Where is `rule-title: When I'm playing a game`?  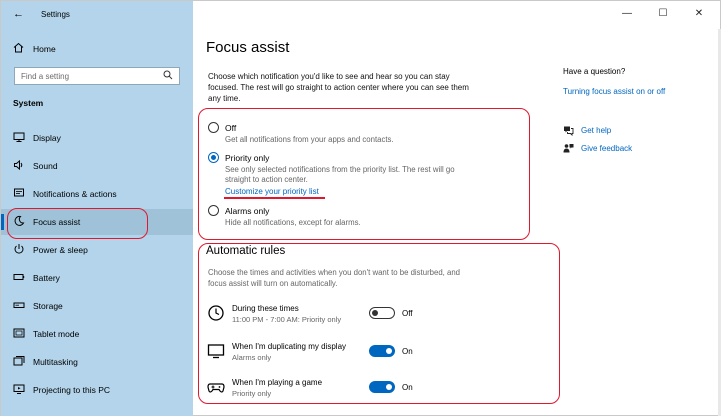 rule-title: When I'm playing a game is located at coordinates (277, 382).